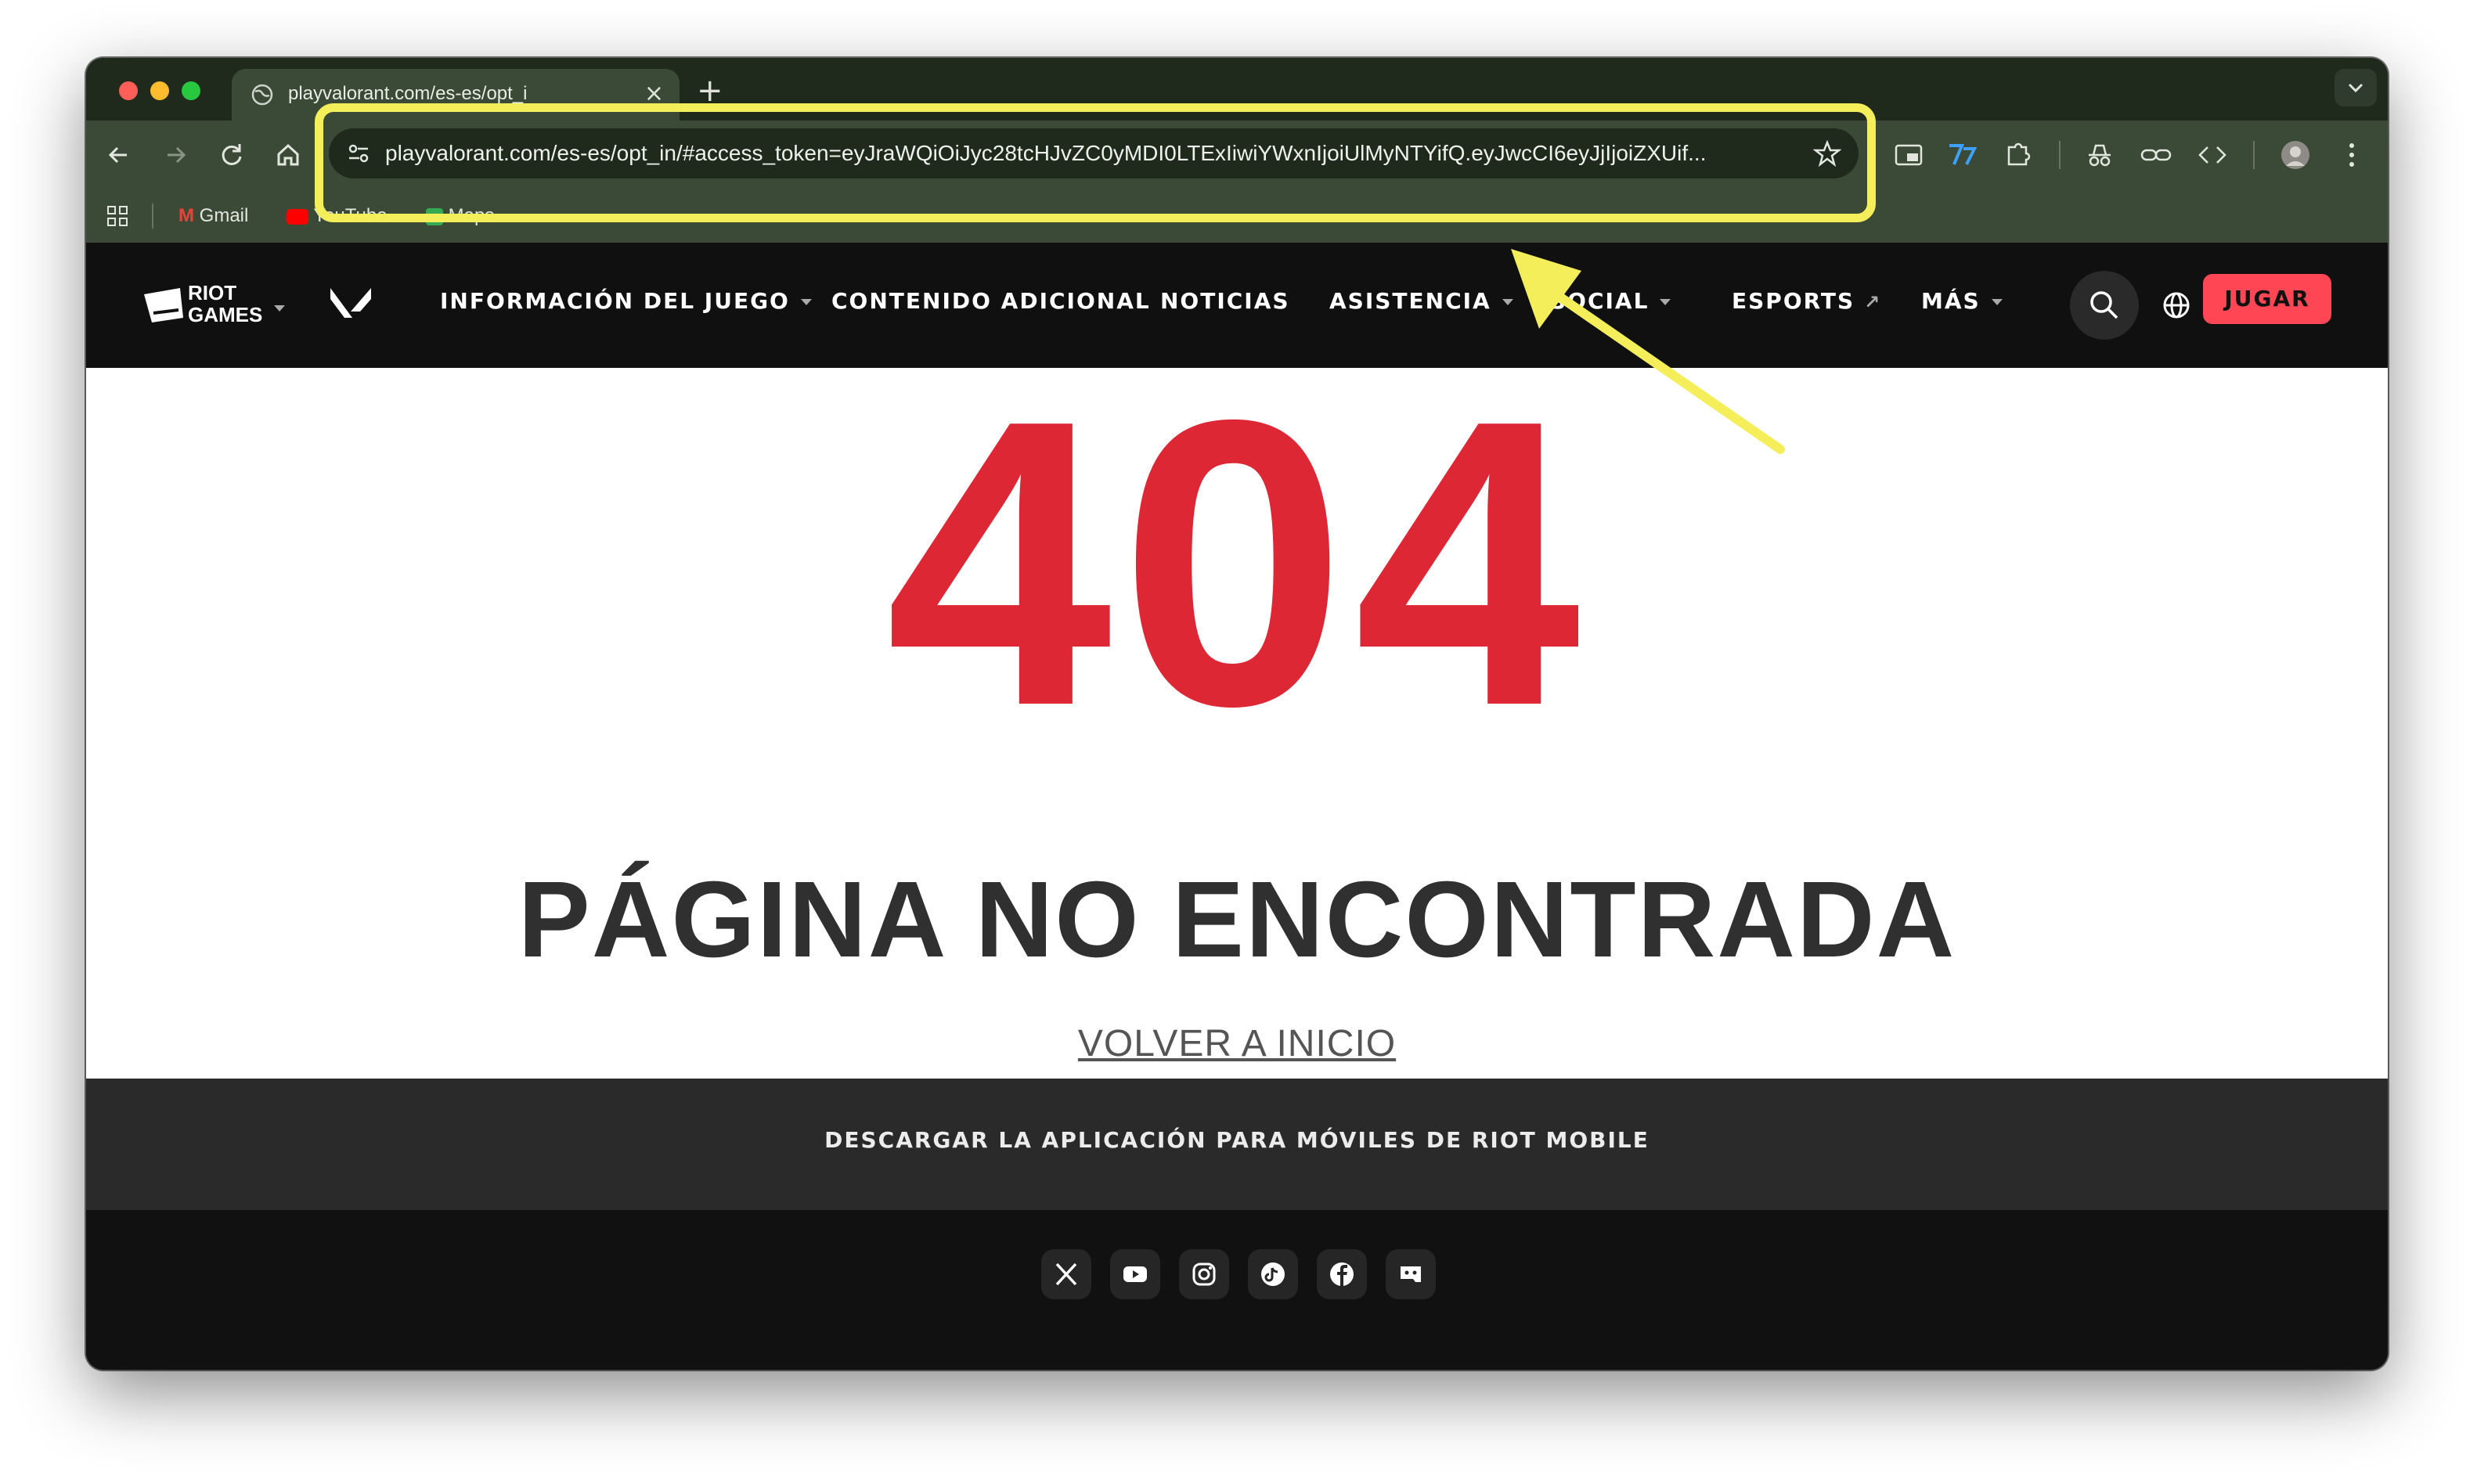  I want to click on social-instagram-button, so click(1204, 1274).